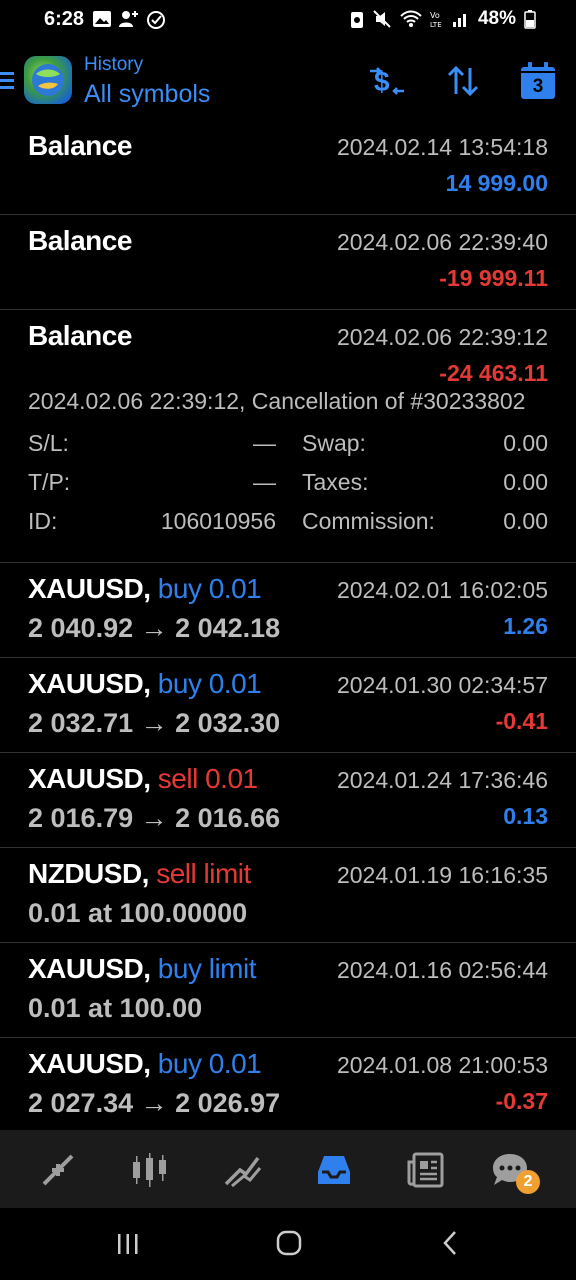  I want to click on deal-value: -0.41, so click(521, 721).